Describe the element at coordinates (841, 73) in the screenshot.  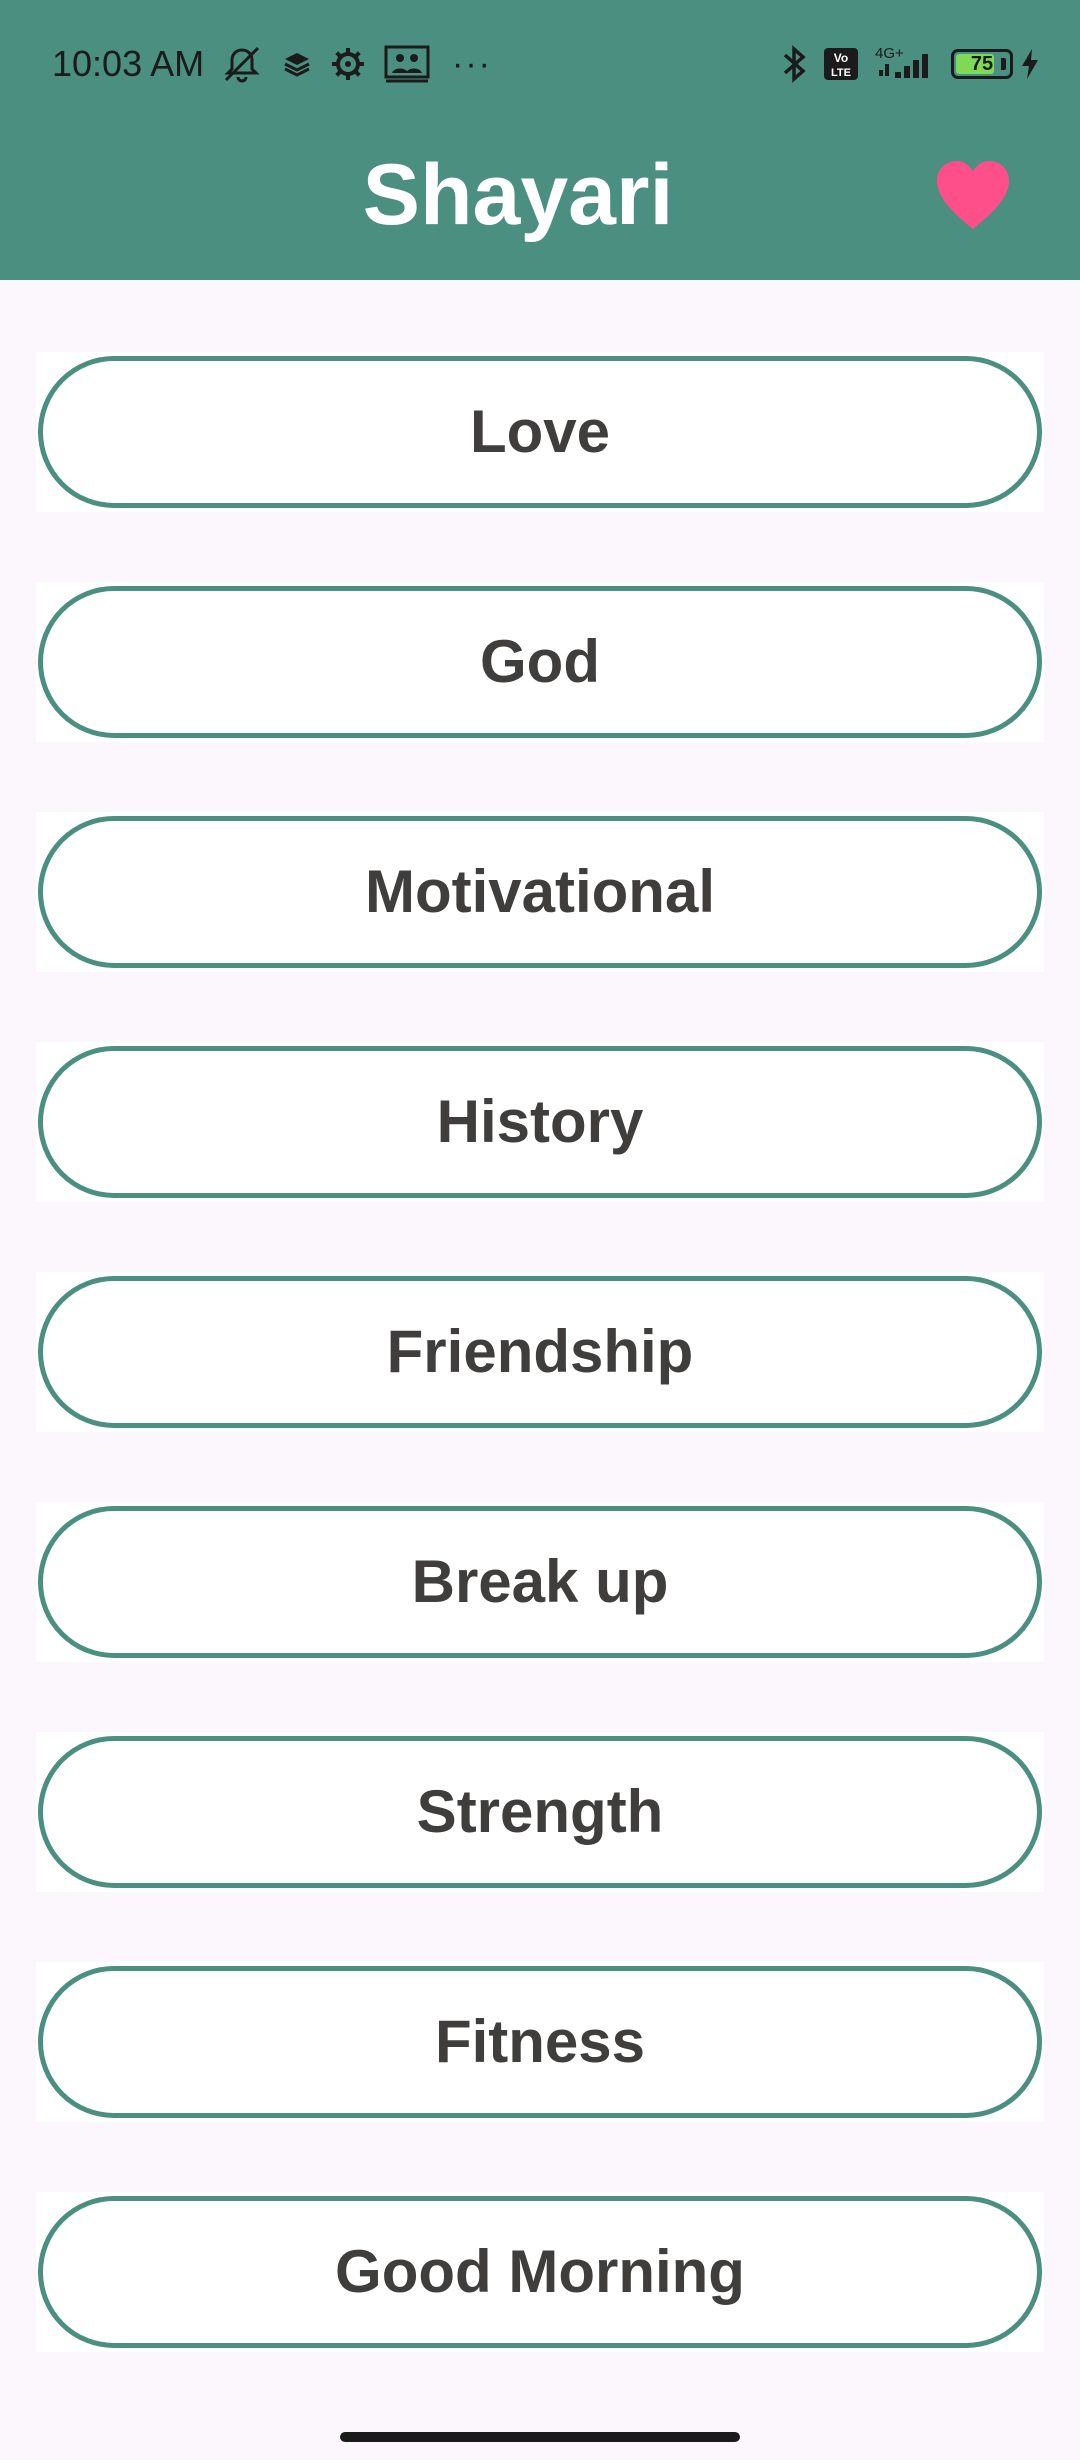
I see `svg-text: LTE` at that location.